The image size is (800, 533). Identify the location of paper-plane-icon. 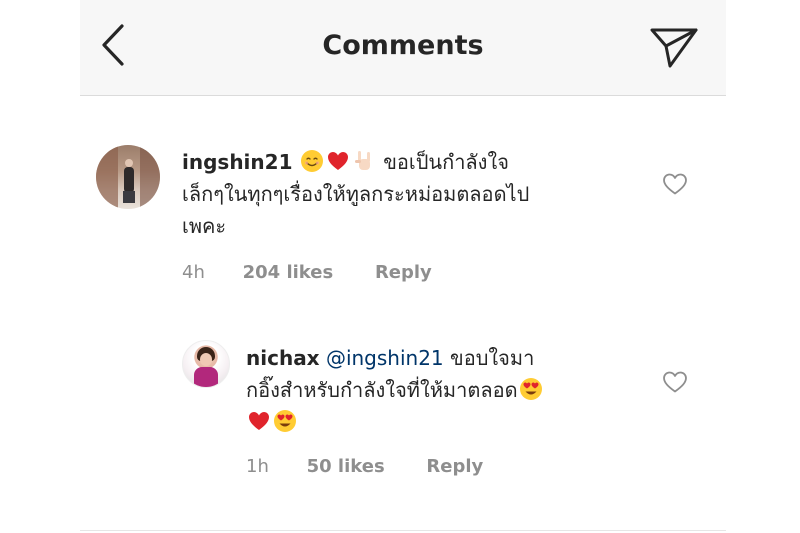
(674, 48).